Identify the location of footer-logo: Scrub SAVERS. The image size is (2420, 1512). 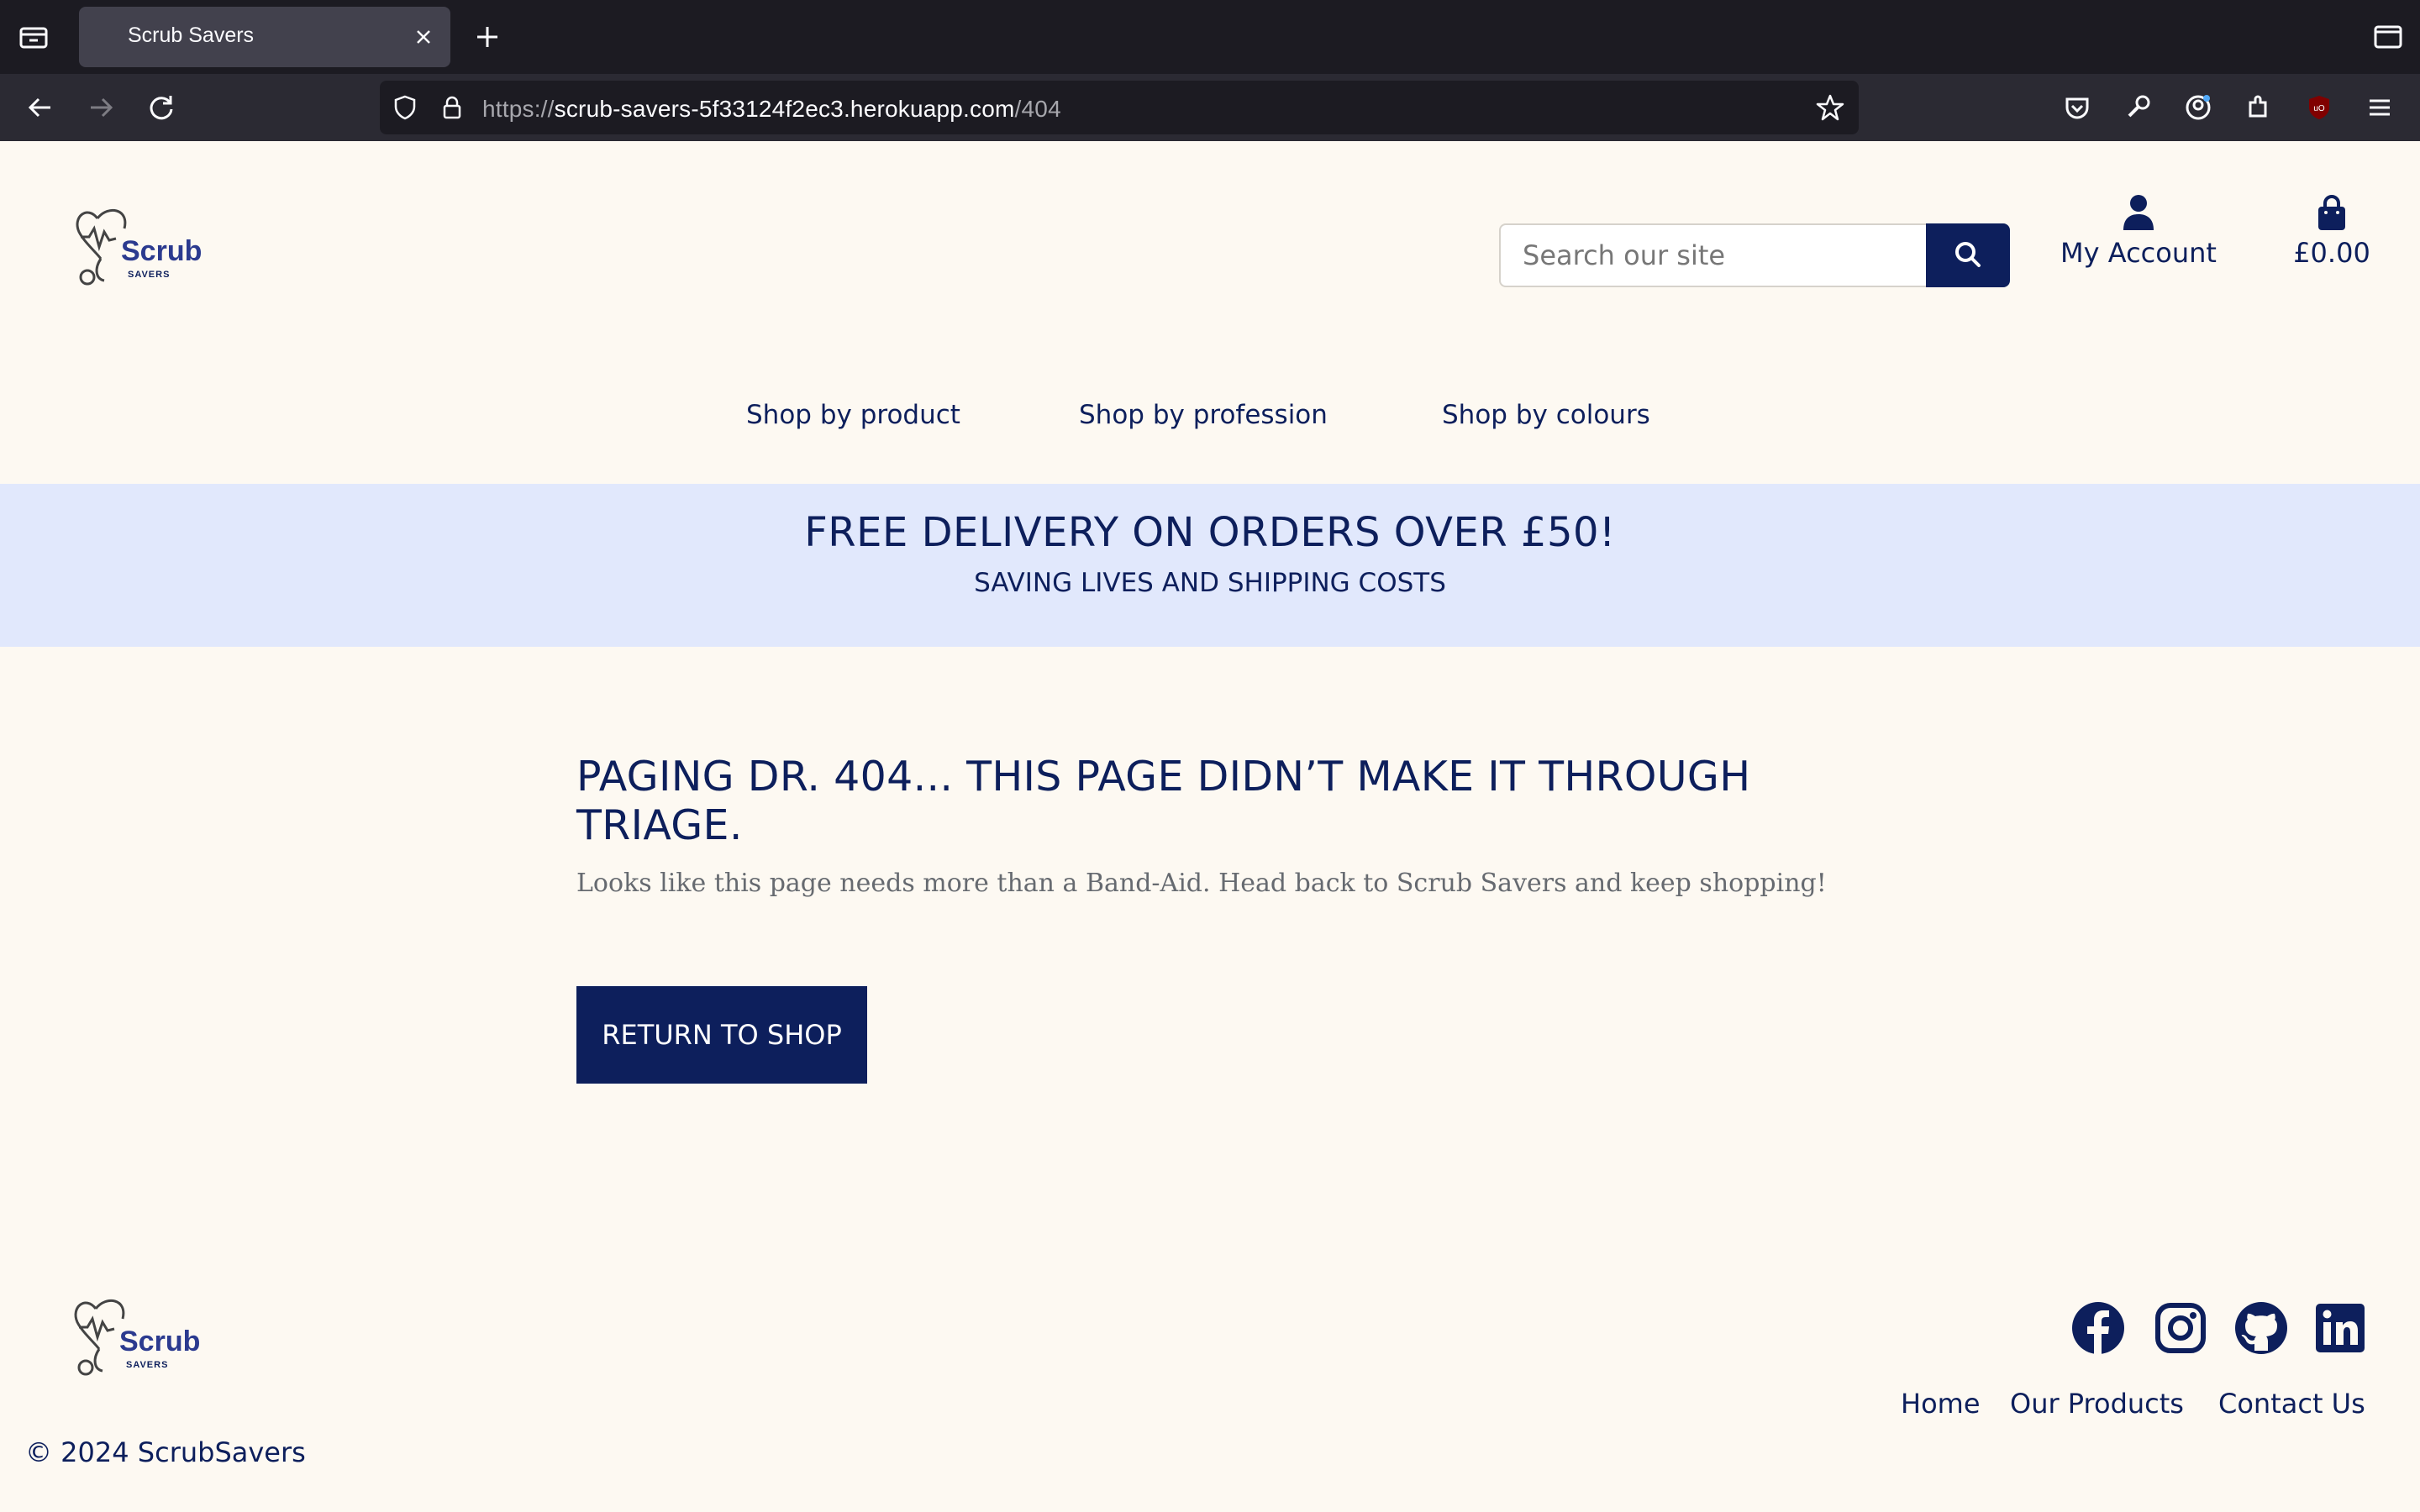
(138, 1336).